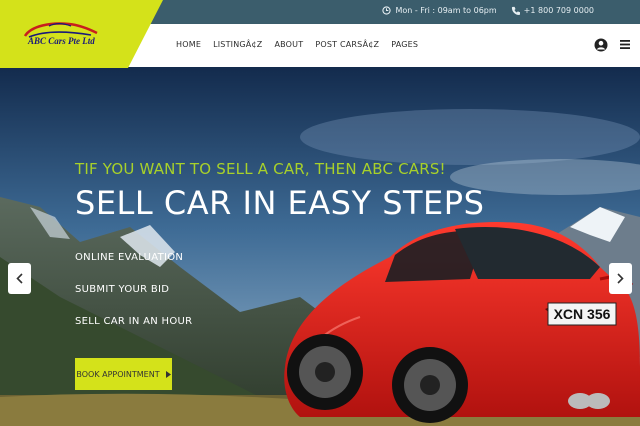 Image resolution: width=640 pixels, height=426 pixels. What do you see at coordinates (129, 257) in the screenshot?
I see `step-online-evaluation: ONLINE EVALUATION` at bounding box center [129, 257].